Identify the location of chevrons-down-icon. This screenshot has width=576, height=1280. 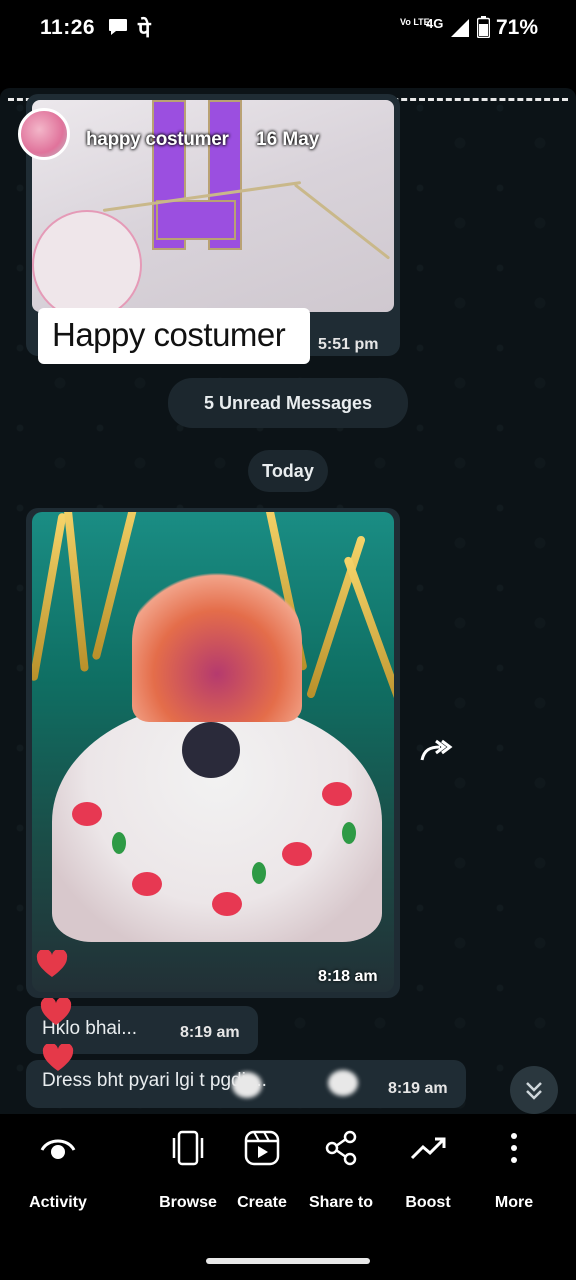
(534, 1091).